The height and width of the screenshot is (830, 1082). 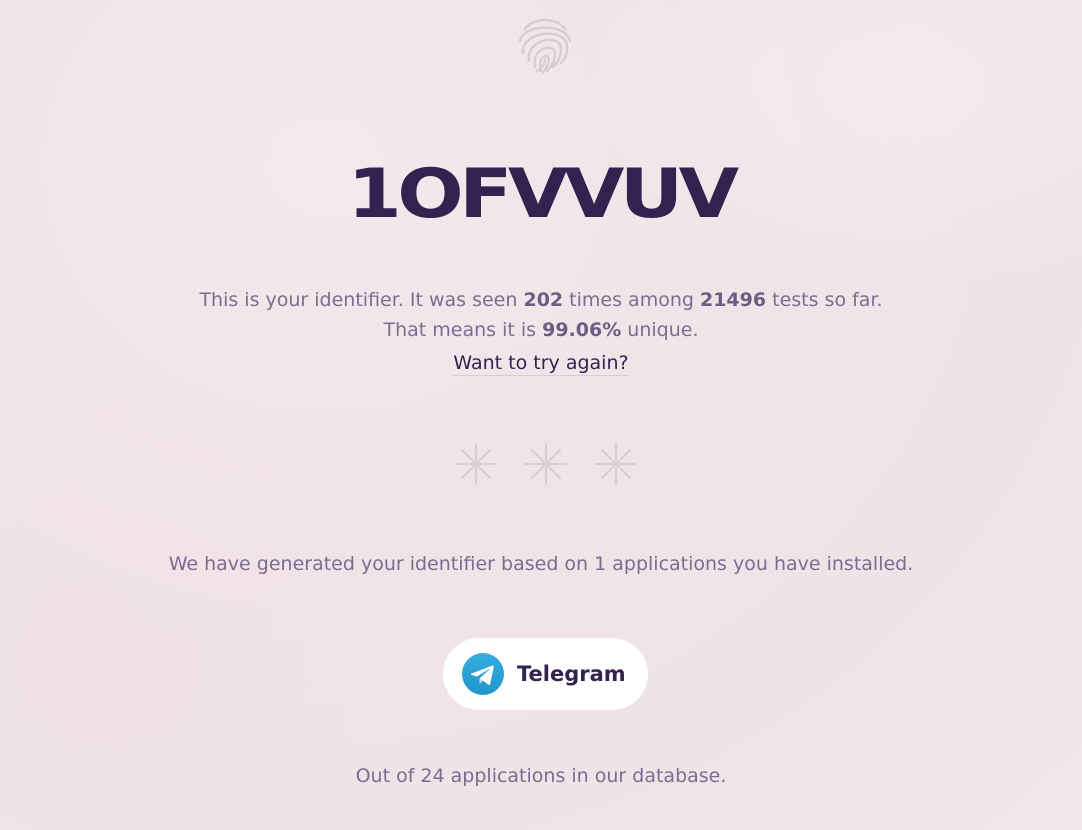 I want to click on stats-prefix: This is your identifier. It was seen, so click(x=361, y=300).